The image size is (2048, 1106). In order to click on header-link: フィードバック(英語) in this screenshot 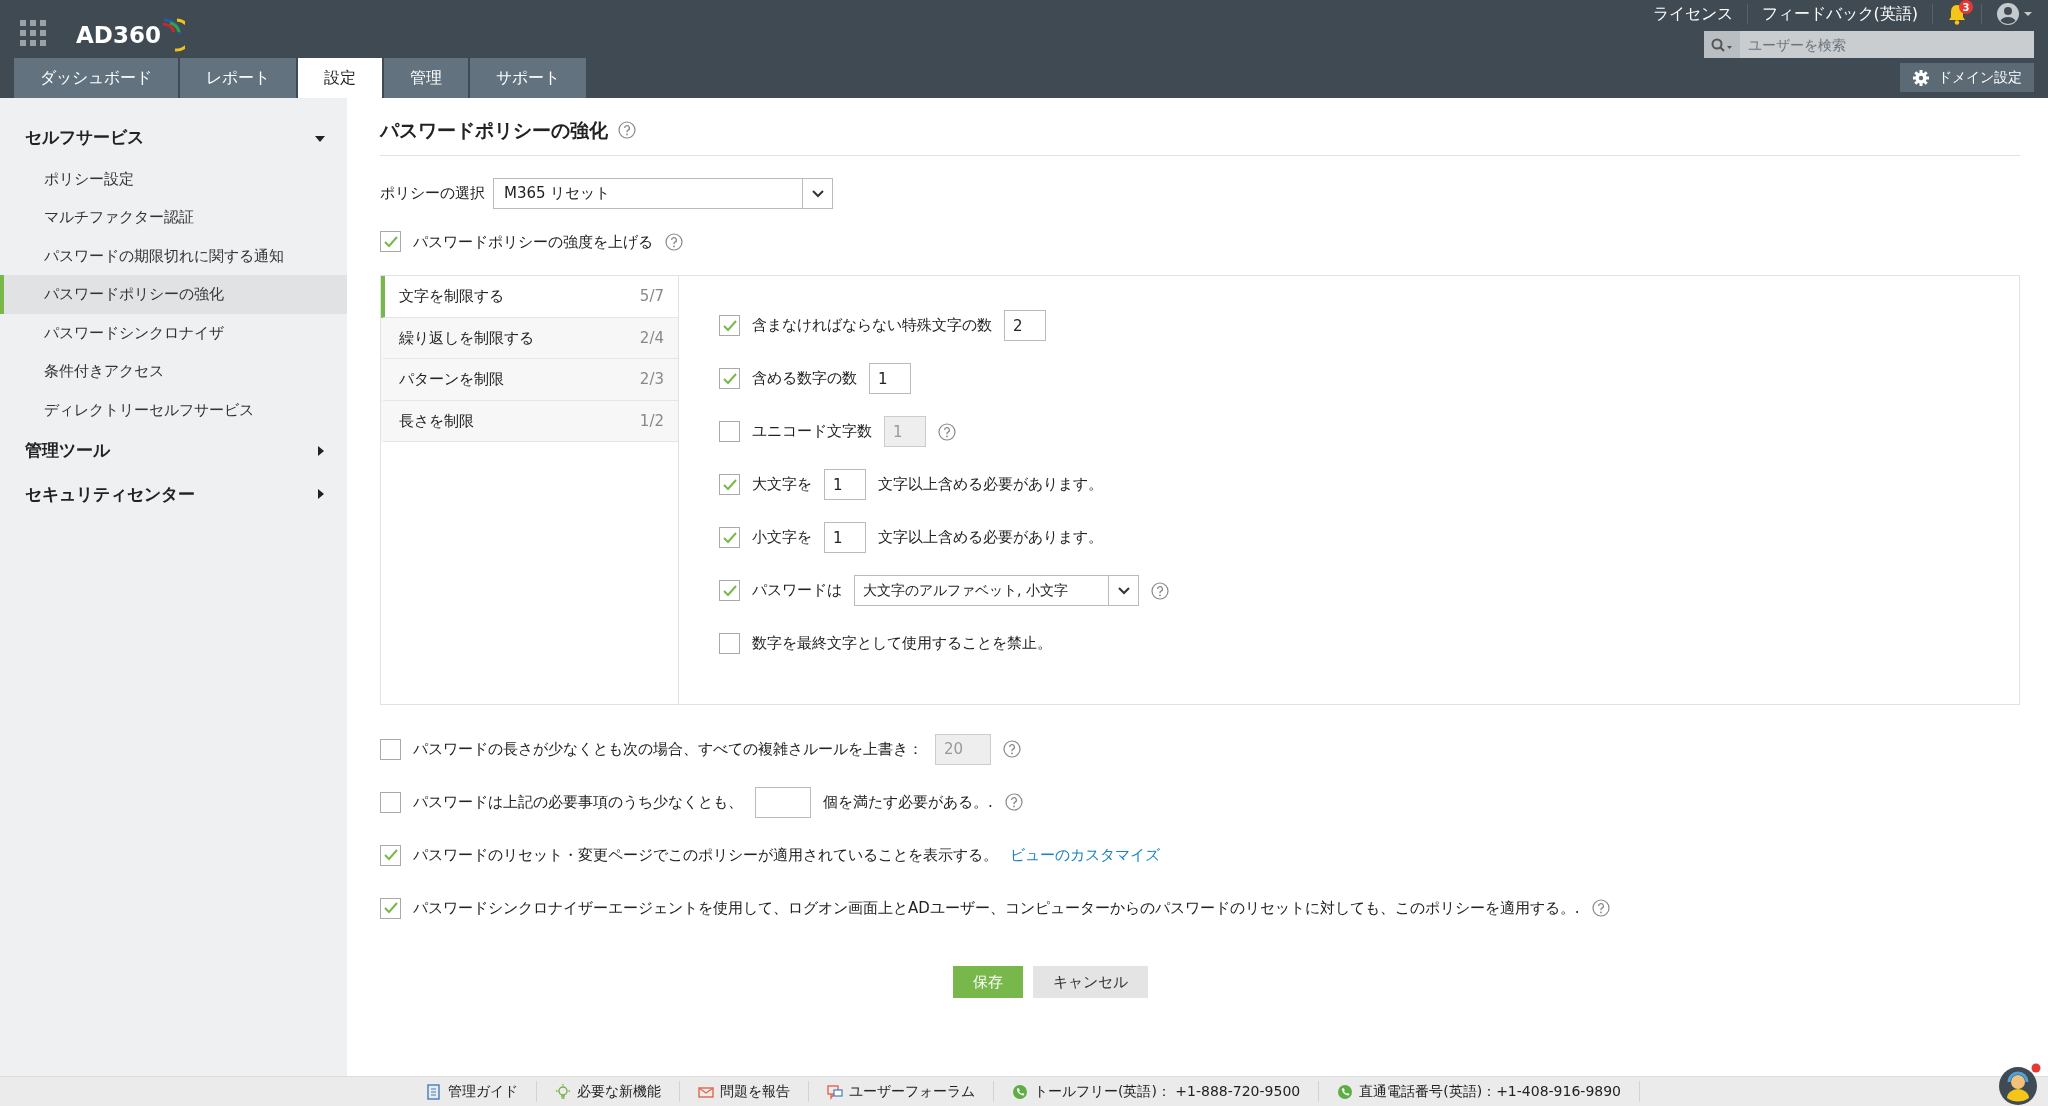, I will do `click(1839, 14)`.